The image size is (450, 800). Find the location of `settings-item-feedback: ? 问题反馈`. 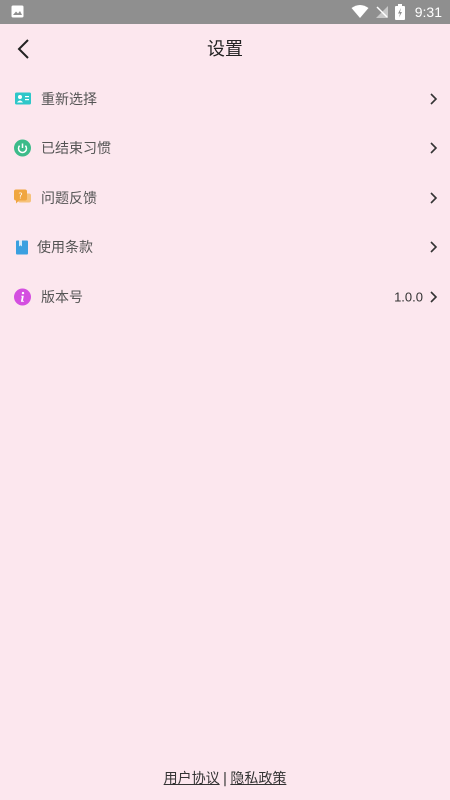

settings-item-feedback: ? 问题反馈 is located at coordinates (225, 198).